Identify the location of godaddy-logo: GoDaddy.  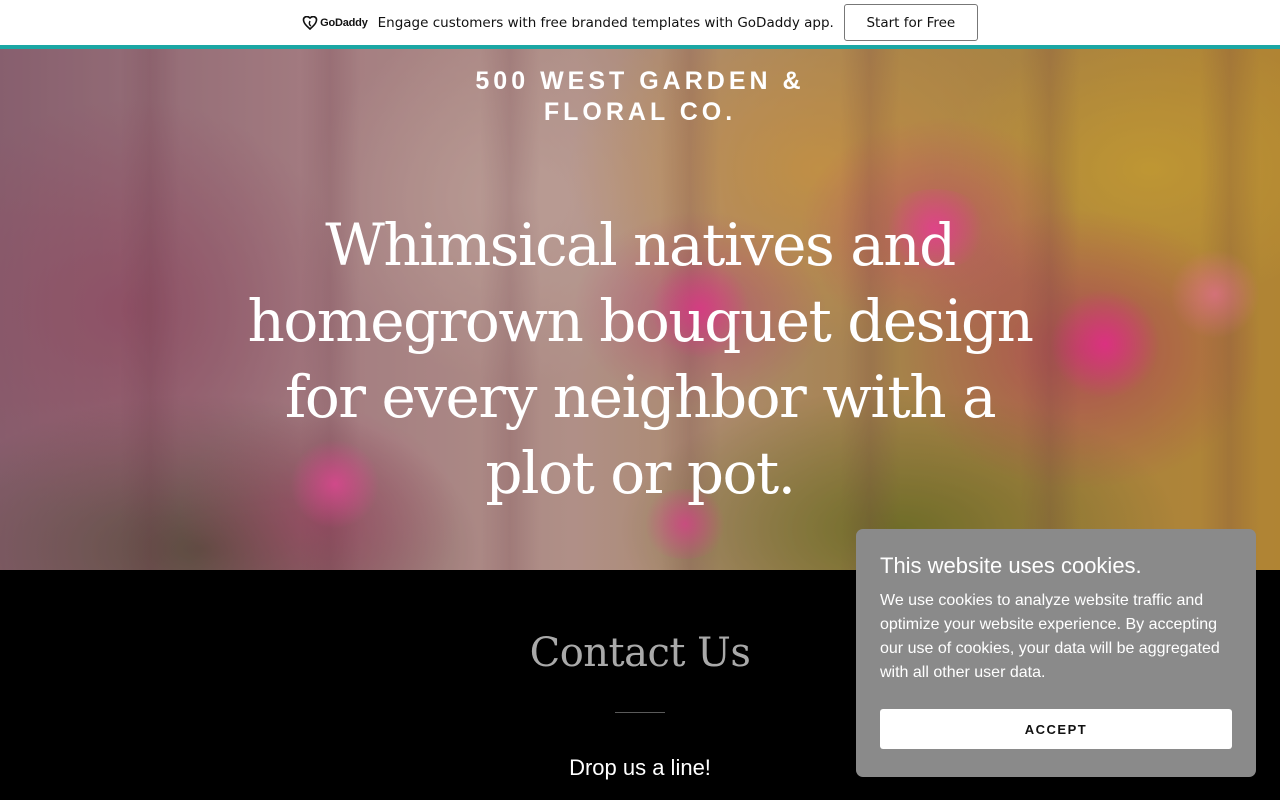
(335, 22).